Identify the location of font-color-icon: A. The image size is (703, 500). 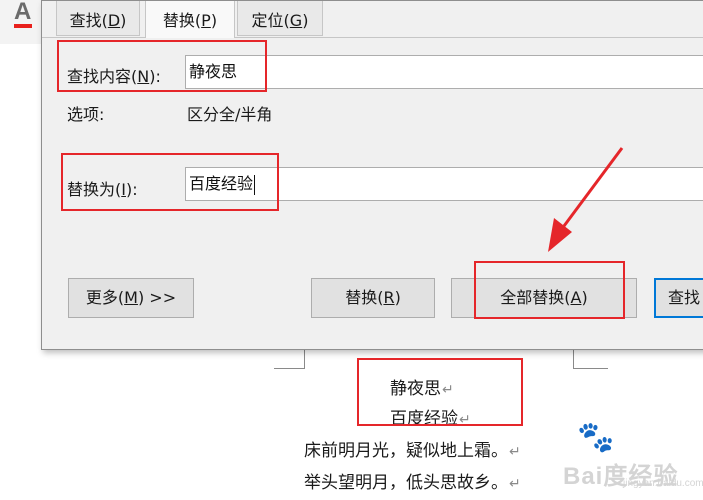
(22, 13).